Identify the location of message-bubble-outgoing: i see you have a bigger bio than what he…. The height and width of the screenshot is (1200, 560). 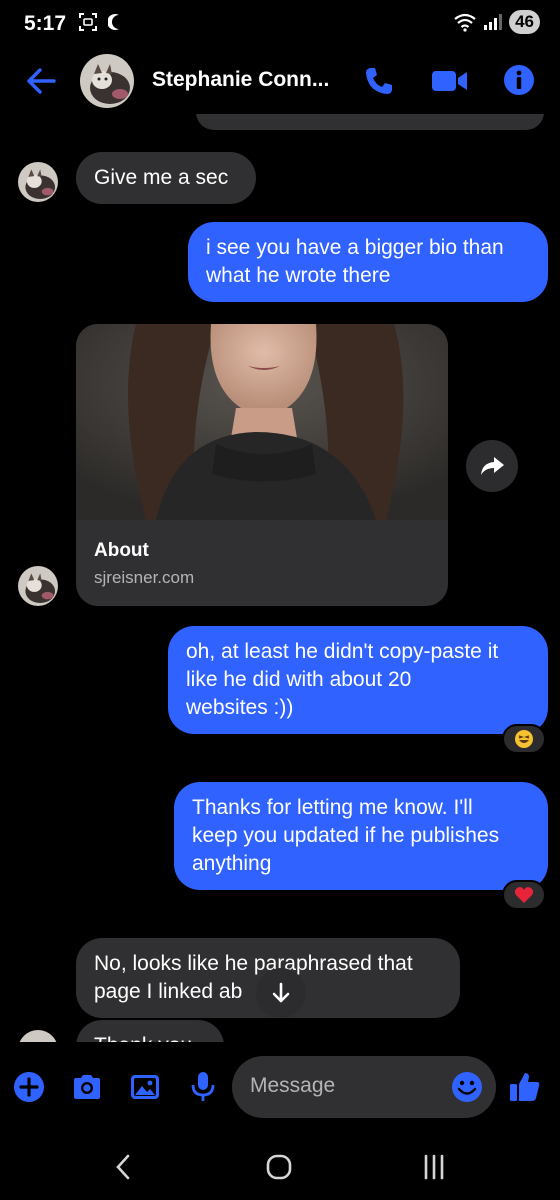
(368, 262).